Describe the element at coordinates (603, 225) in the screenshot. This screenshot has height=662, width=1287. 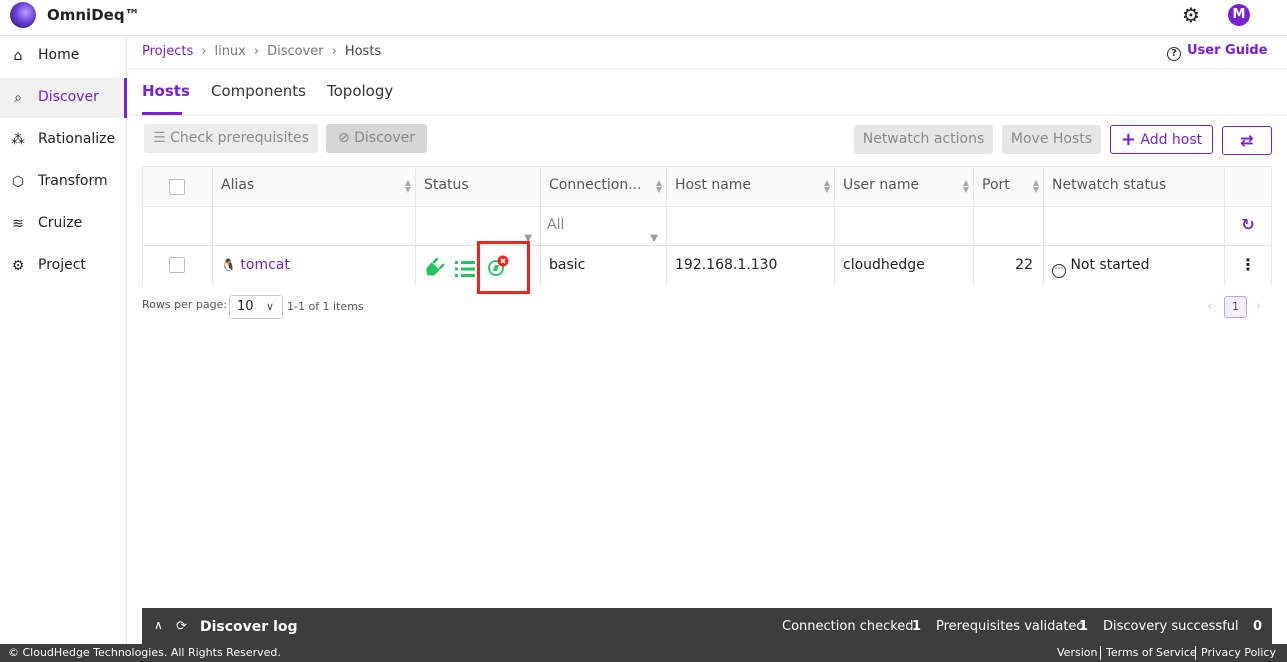
I see `connection-filter: All ▼` at that location.